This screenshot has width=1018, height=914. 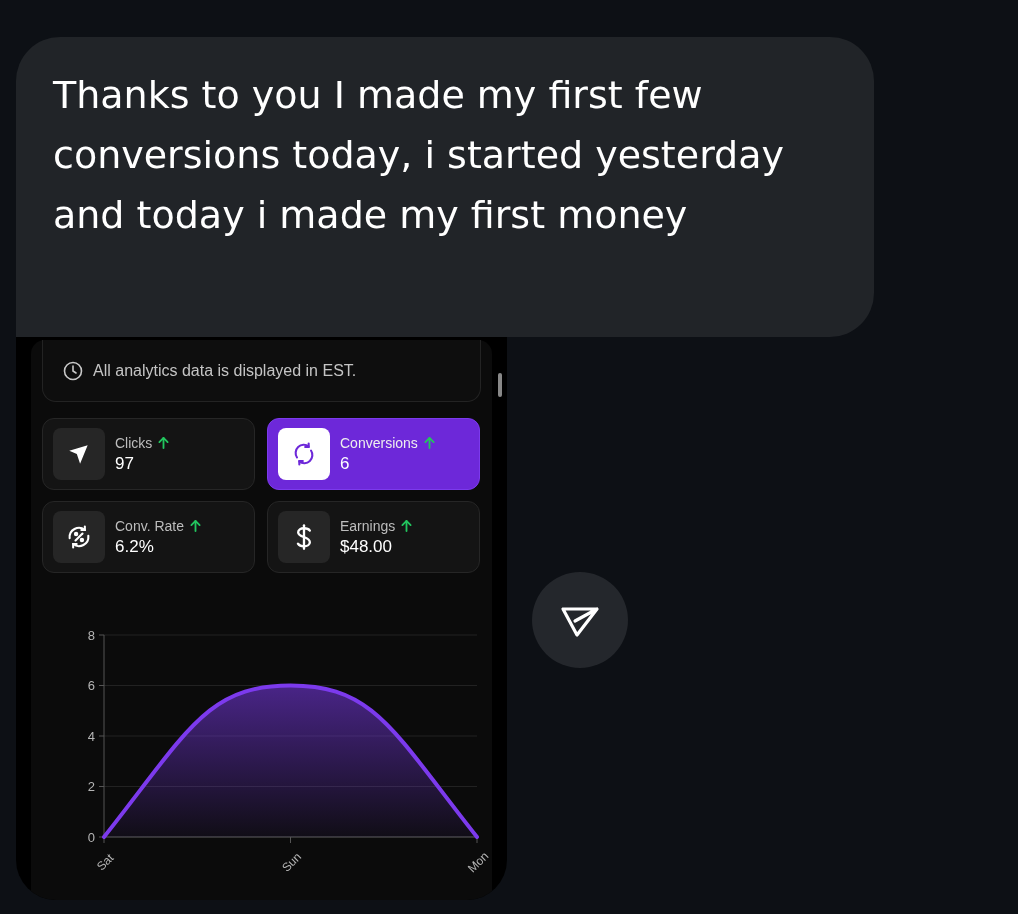 What do you see at coordinates (419, 155) in the screenshot?
I see `message-text: Thanks to you I made my first few conversions today, i started yesterday and today i made my first money` at bounding box center [419, 155].